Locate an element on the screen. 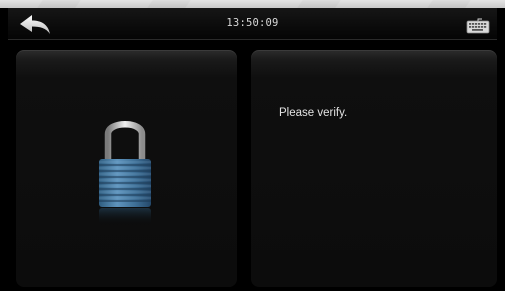 The image size is (505, 291). verify-message: Please verify. is located at coordinates (313, 113).